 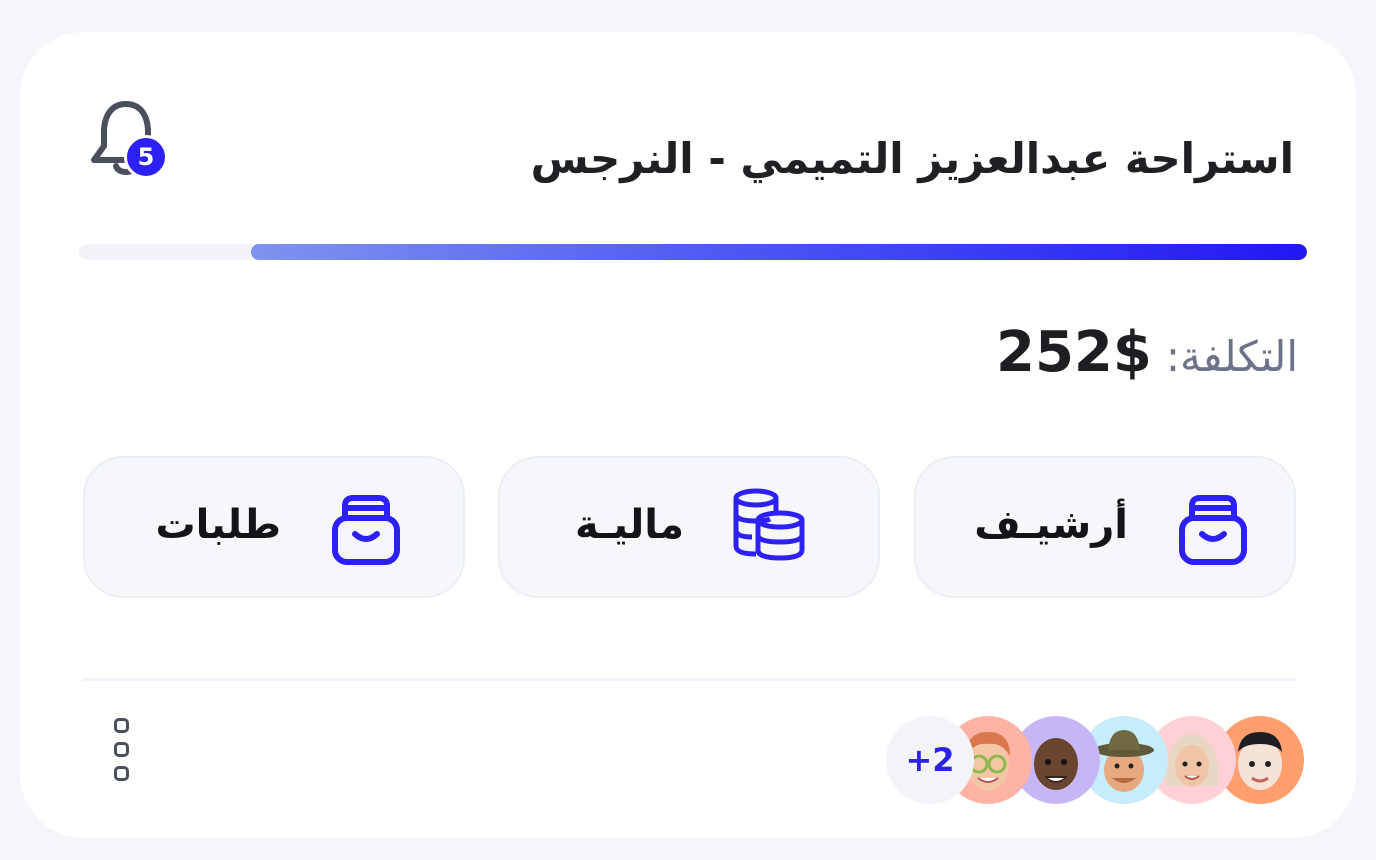 What do you see at coordinates (689, 527) in the screenshot?
I see `finance-button: ماليـة` at bounding box center [689, 527].